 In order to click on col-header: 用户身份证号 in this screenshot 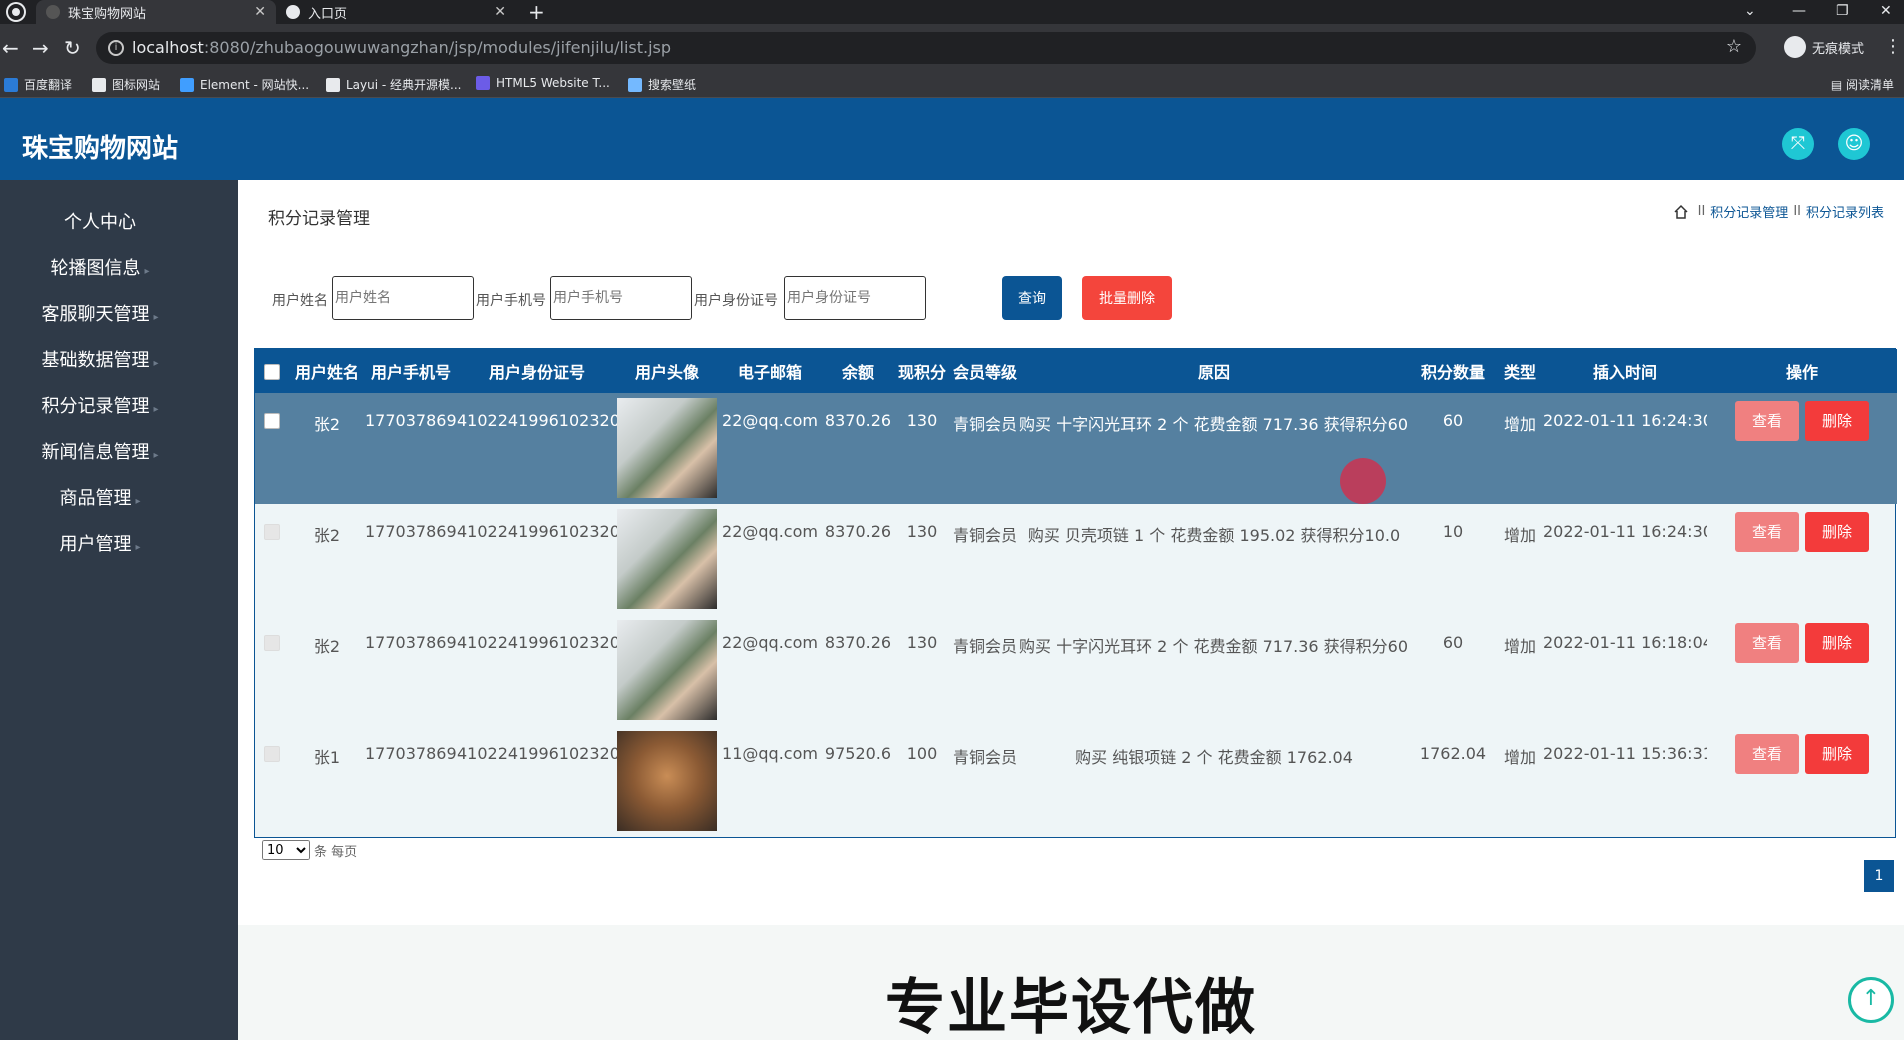, I will do `click(536, 372)`.